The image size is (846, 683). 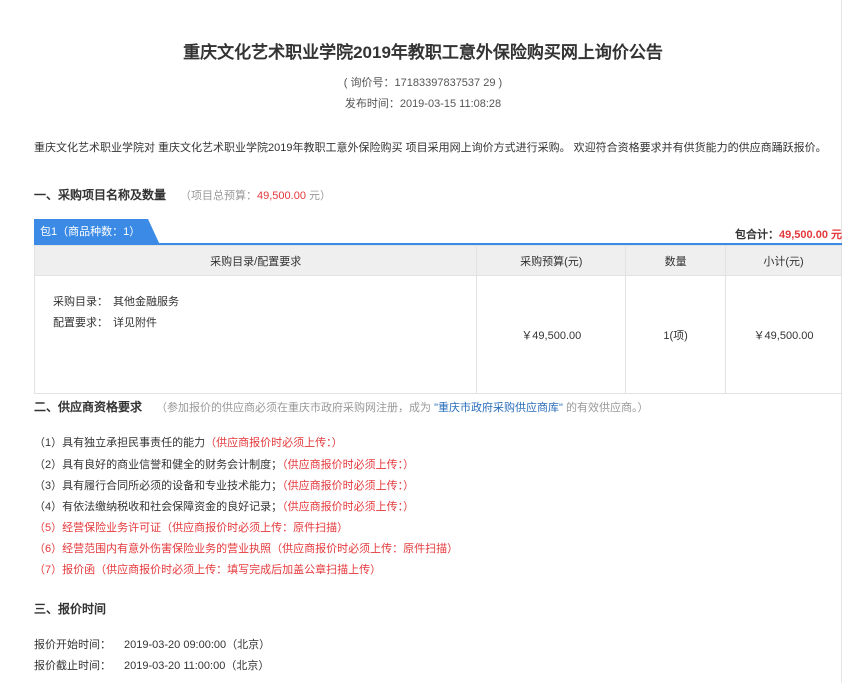 I want to click on budget-note: （项目总预算：49,500.00 元）, so click(x=255, y=196).